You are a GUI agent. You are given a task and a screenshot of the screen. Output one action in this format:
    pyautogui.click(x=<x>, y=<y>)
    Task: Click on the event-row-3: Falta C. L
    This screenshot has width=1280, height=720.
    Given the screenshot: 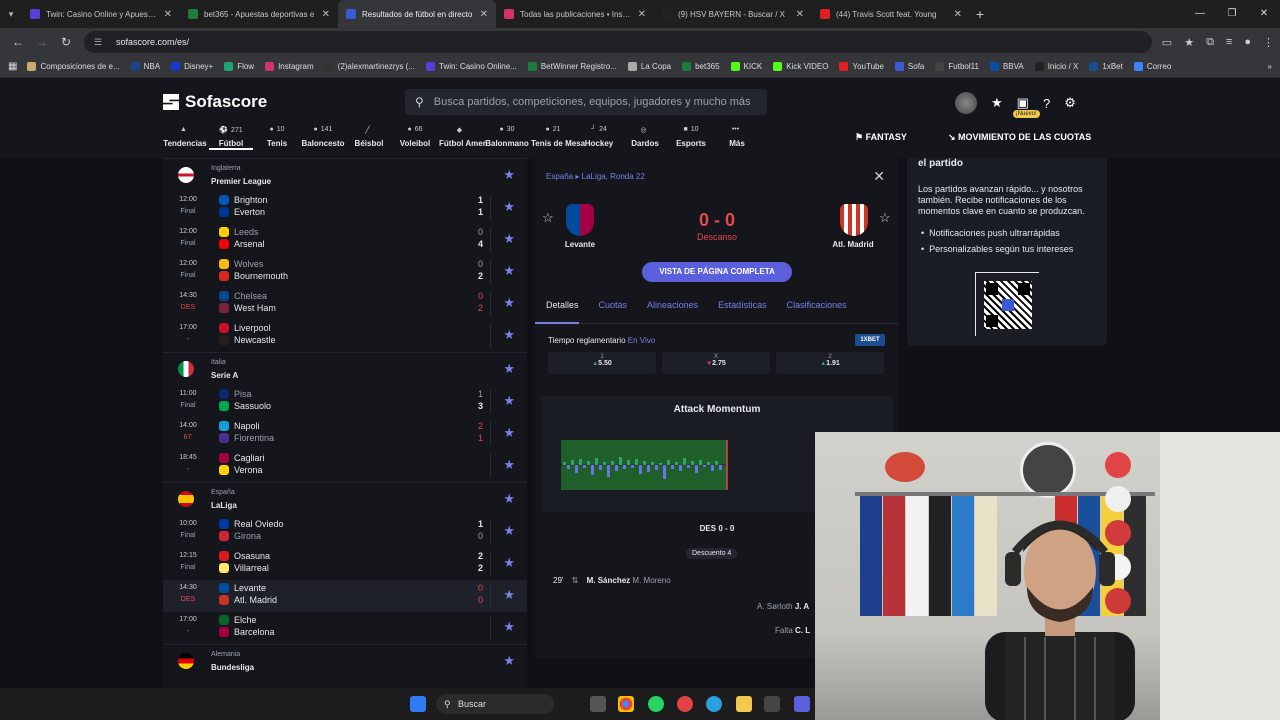 What is the action you would take?
    pyautogui.click(x=792, y=630)
    